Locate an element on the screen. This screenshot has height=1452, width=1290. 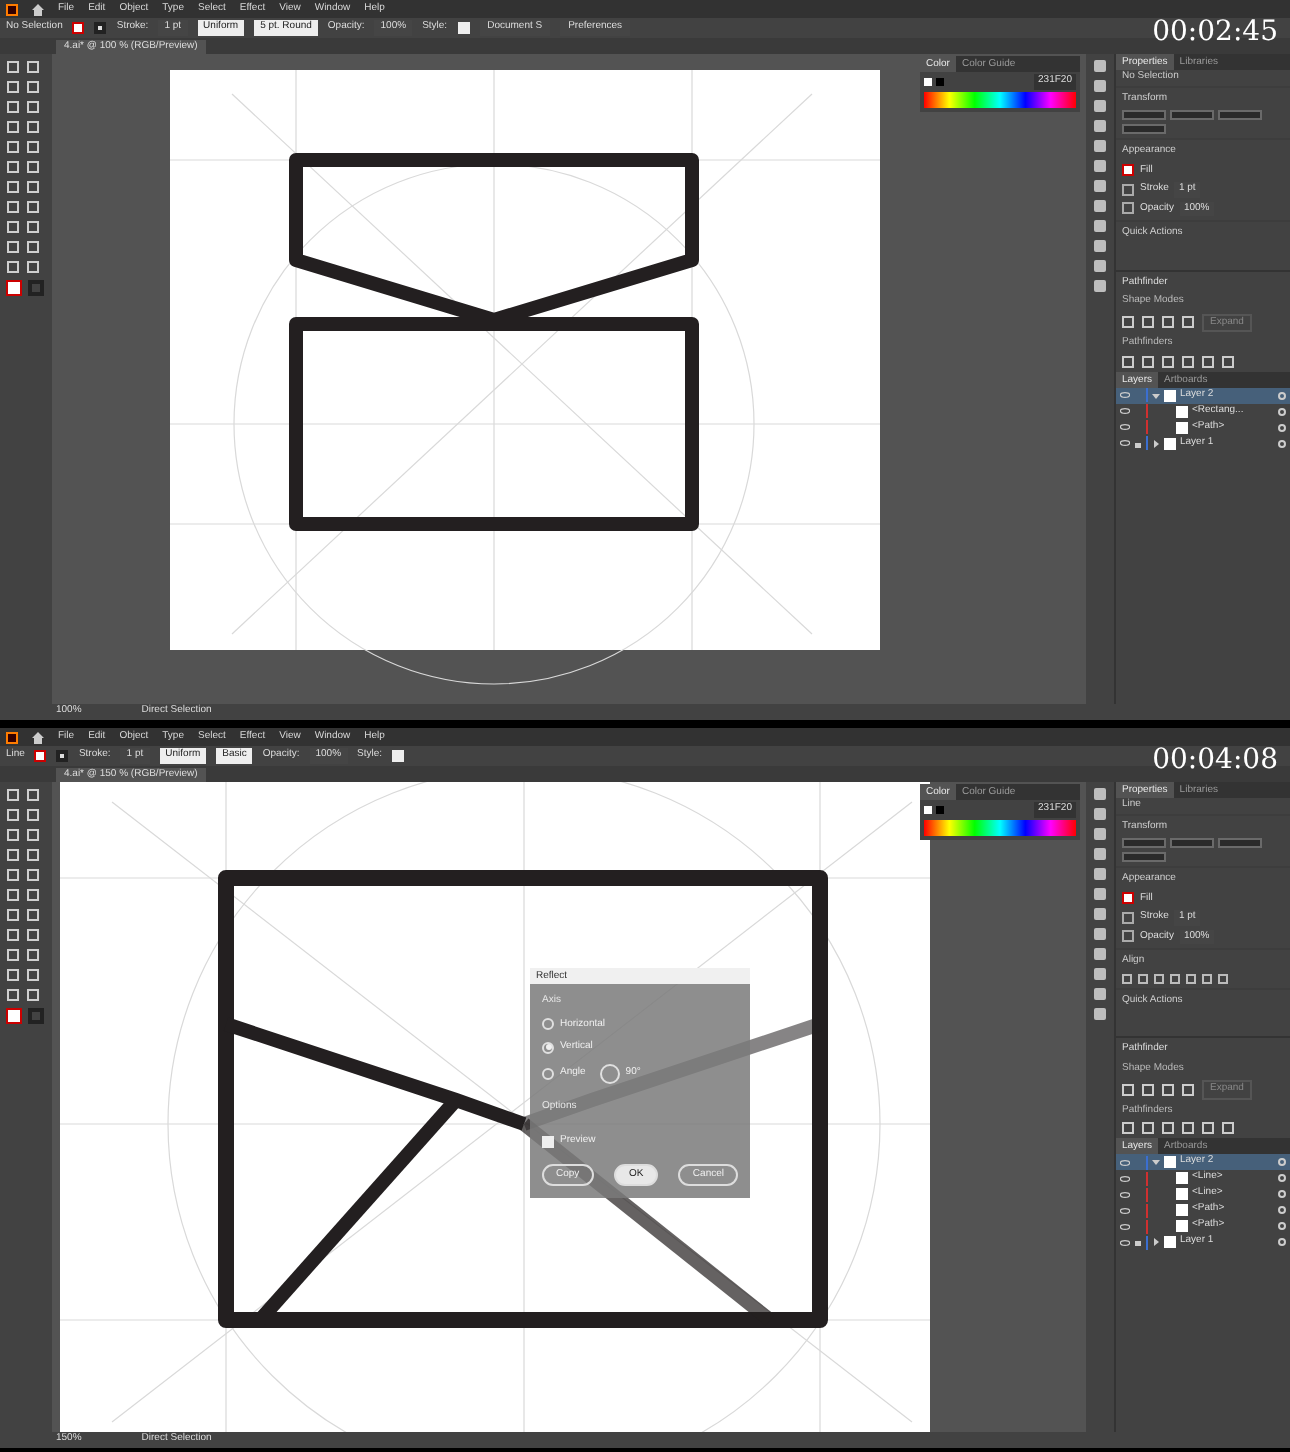
checkbox is located at coordinates (548, 1141).